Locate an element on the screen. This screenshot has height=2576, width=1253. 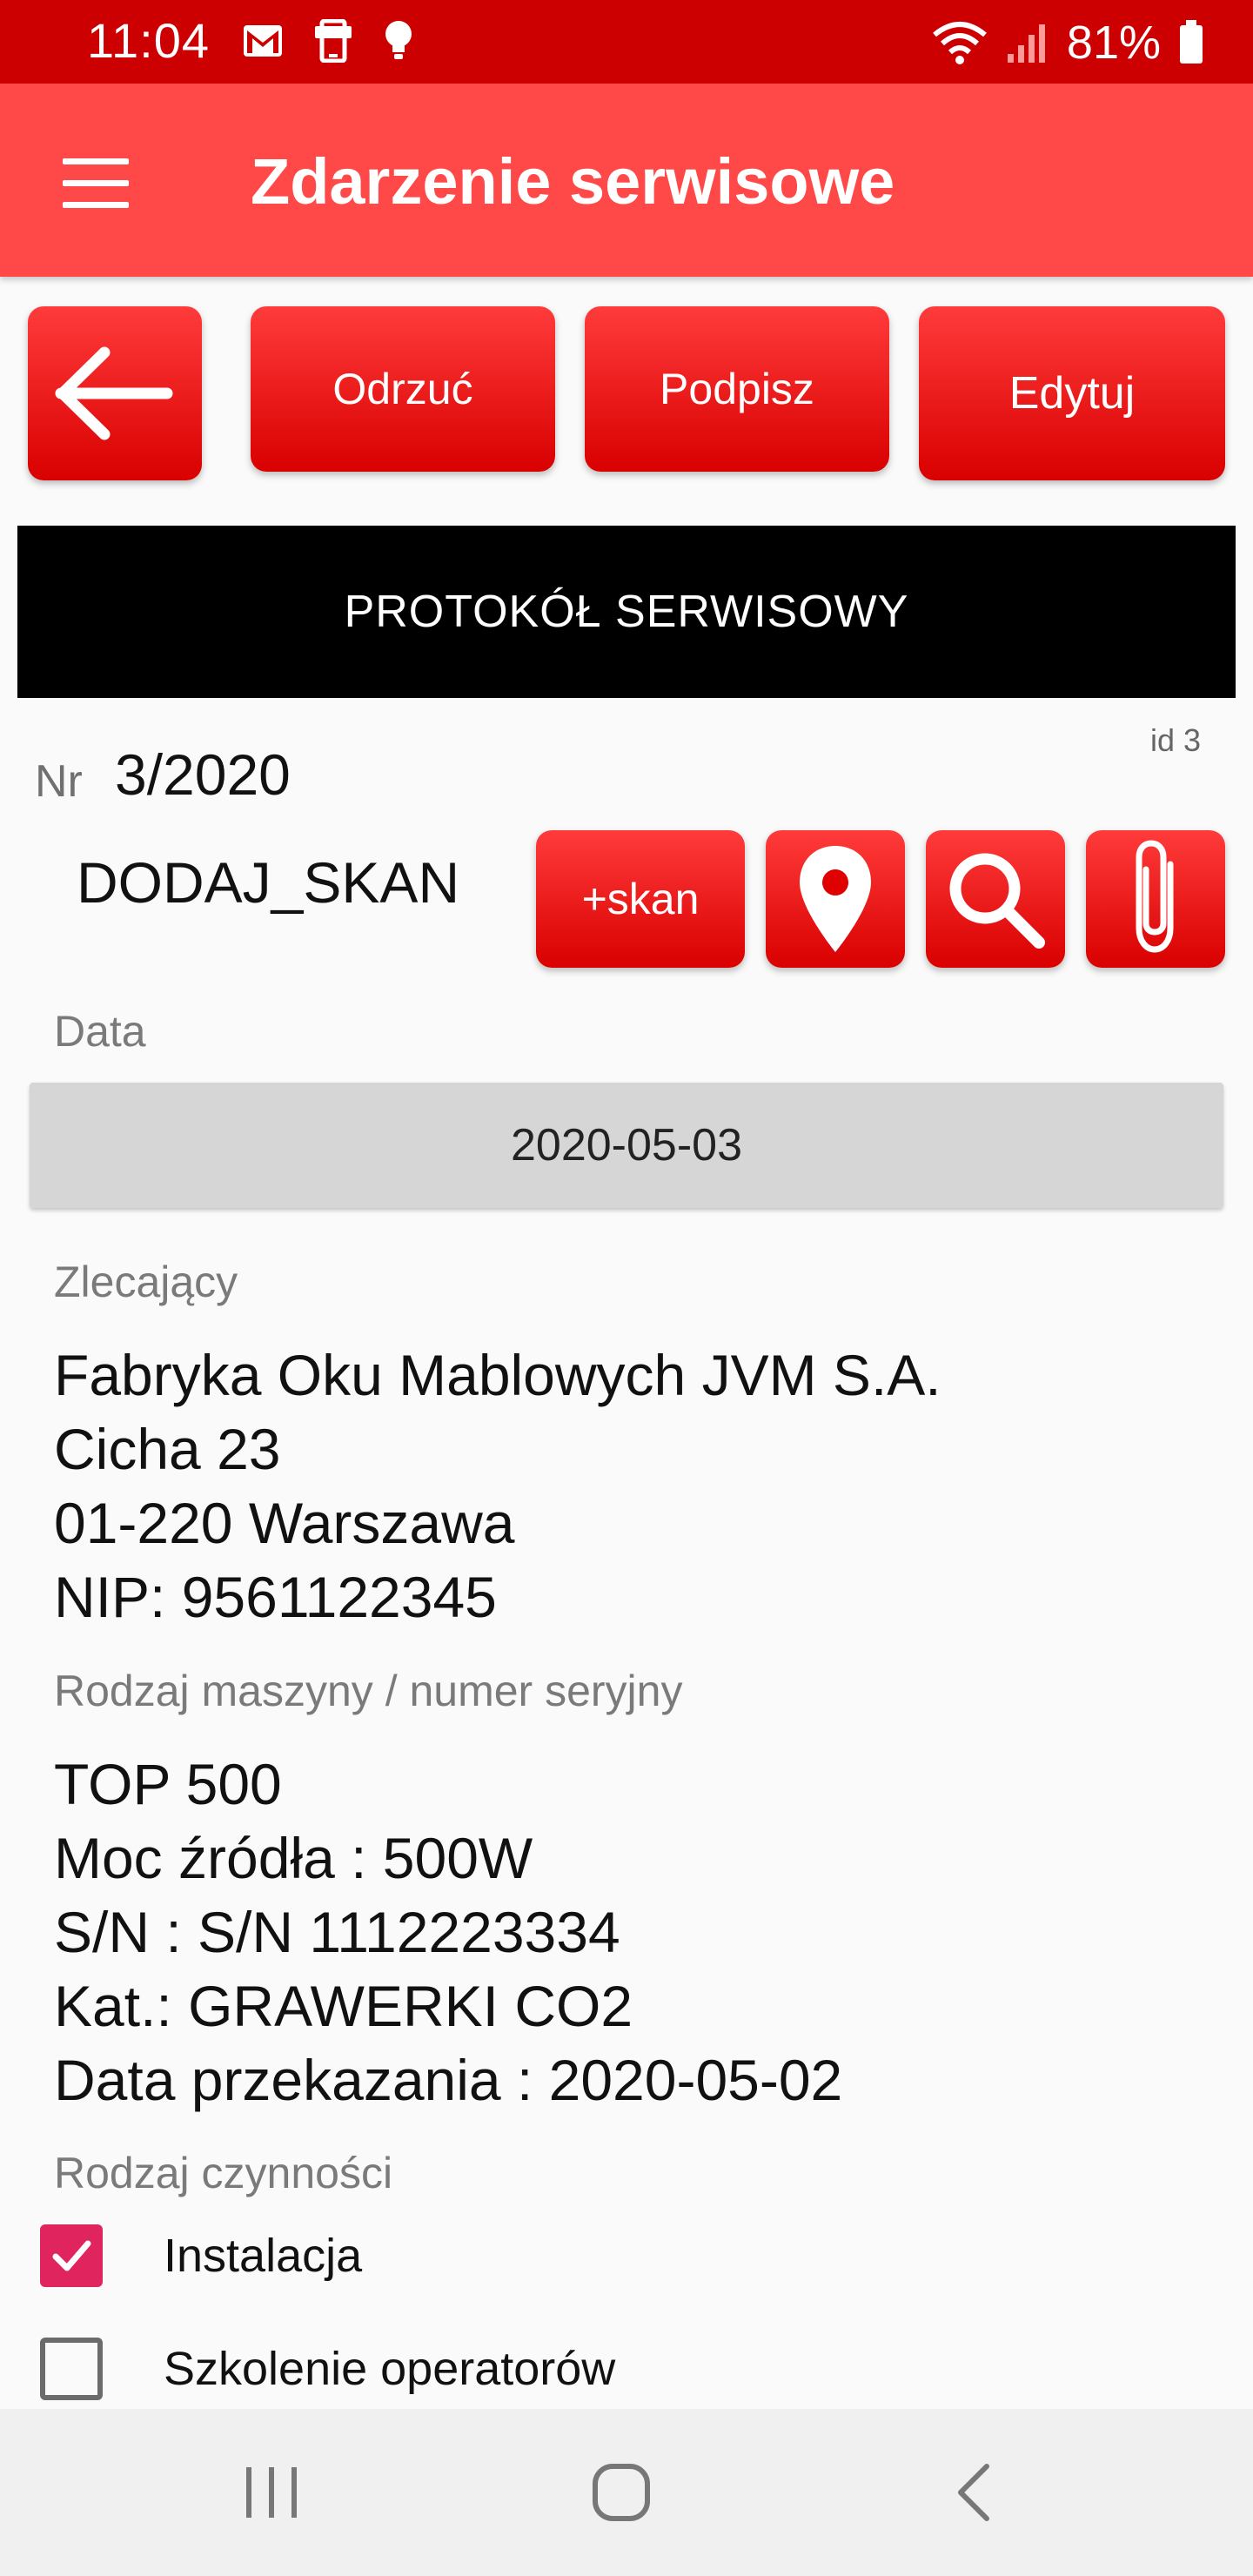
recent-apps-icon is located at coordinates (271, 2492).